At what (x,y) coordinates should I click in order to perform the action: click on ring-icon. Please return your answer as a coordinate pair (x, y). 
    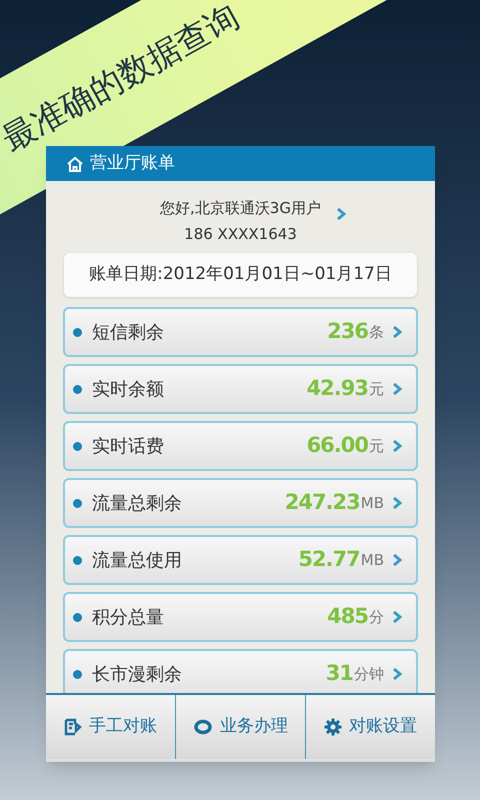
    Looking at the image, I should click on (203, 727).